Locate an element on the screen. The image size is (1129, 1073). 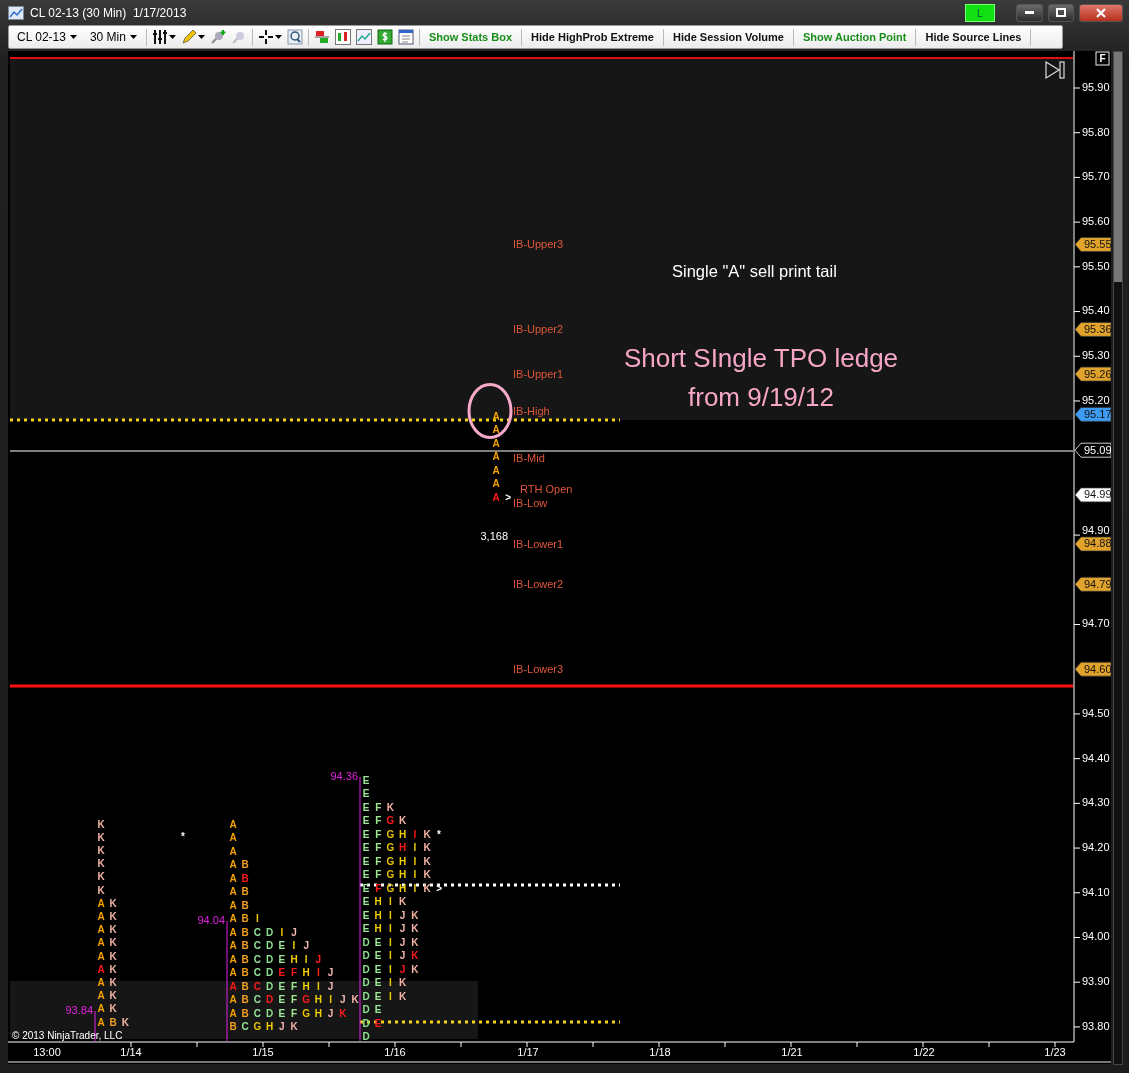
pin-add-icon is located at coordinates (217, 37).